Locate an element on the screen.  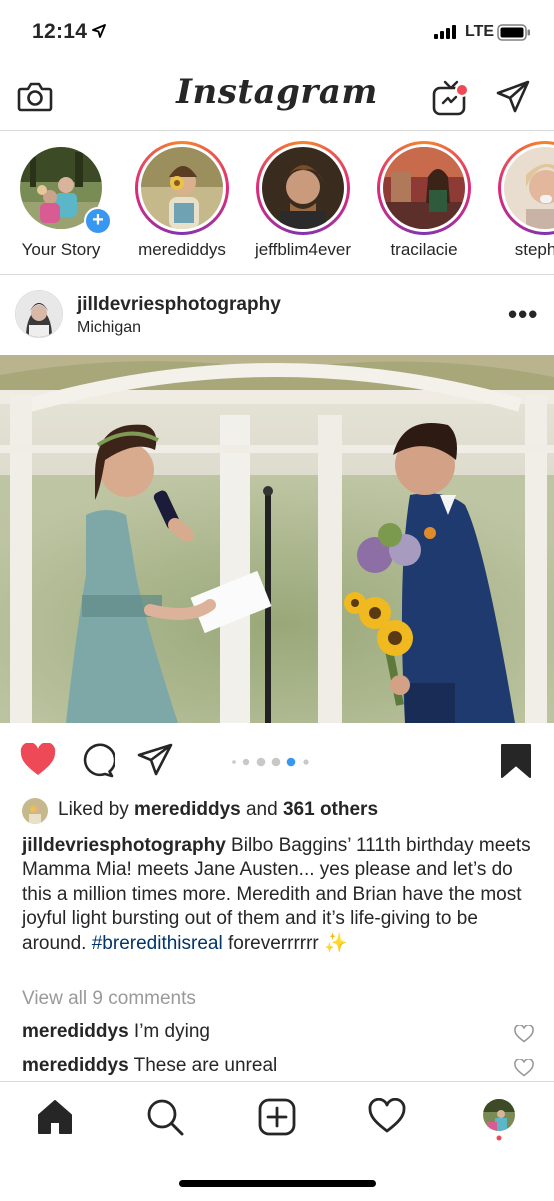
add-post-icon is located at coordinates (277, 1119).